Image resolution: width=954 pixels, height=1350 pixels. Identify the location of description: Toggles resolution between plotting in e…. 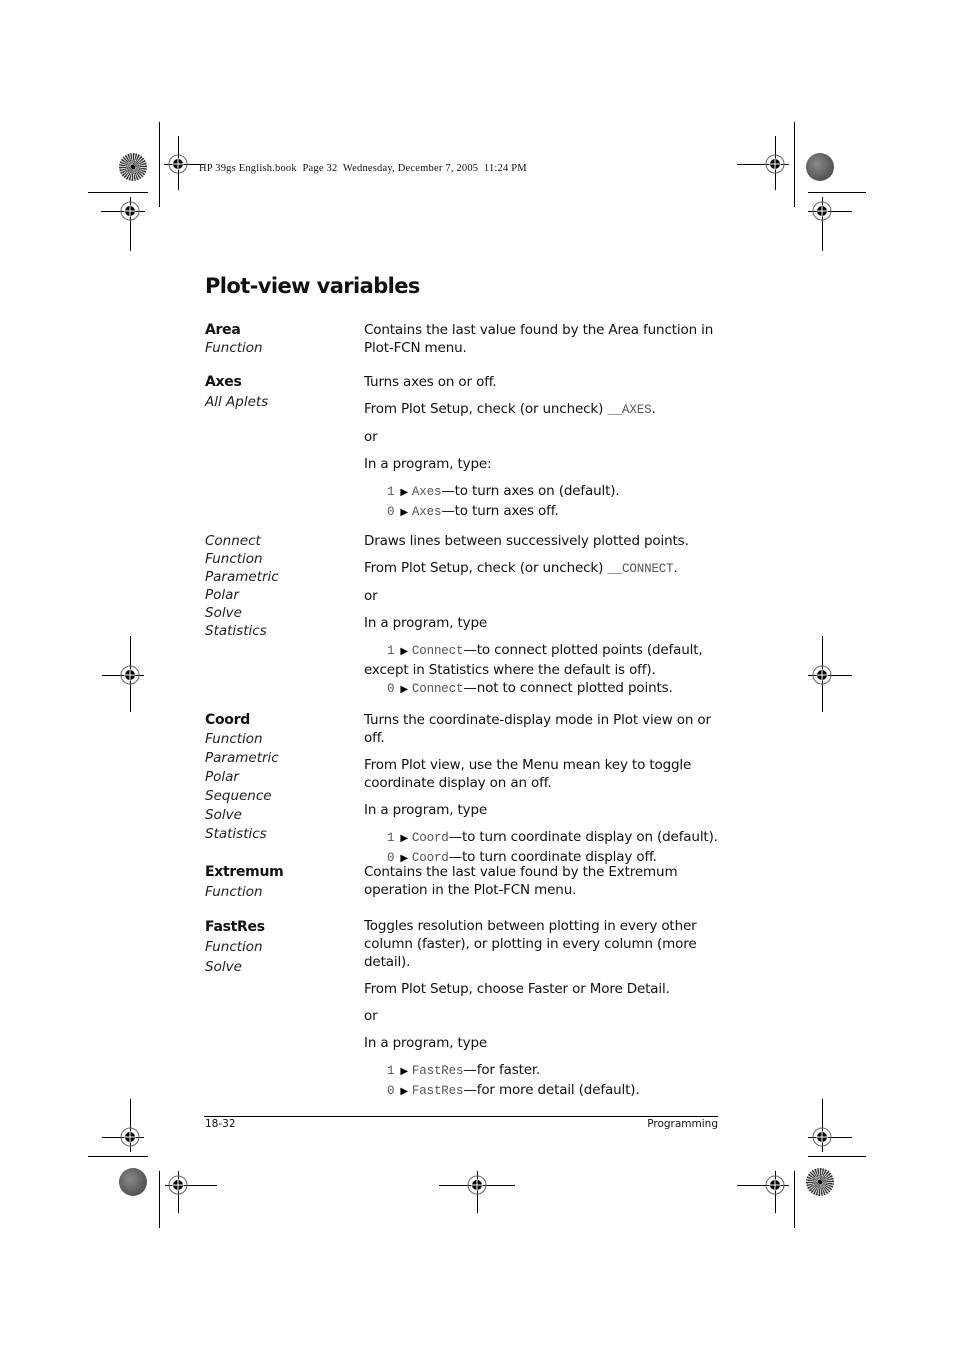
(544, 1009).